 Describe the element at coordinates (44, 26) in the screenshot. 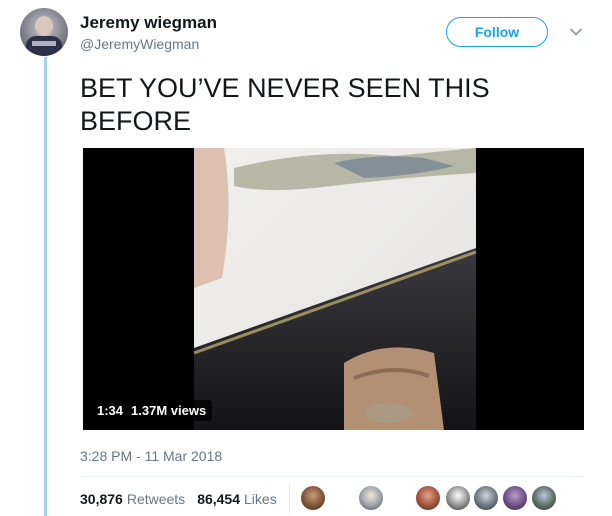

I see `avatar-head` at that location.